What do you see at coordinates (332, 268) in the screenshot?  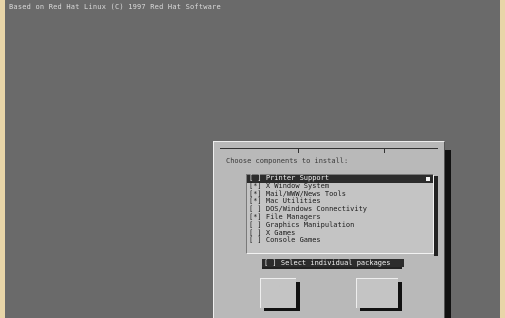 I see `checkbox-shadow` at bounding box center [332, 268].